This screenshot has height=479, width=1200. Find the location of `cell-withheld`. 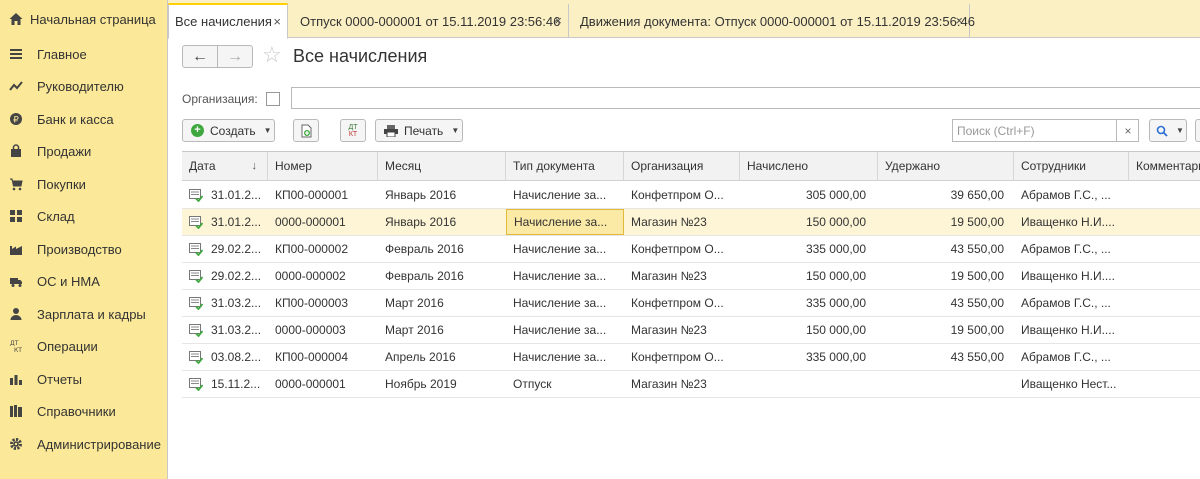

cell-withheld is located at coordinates (943, 384).